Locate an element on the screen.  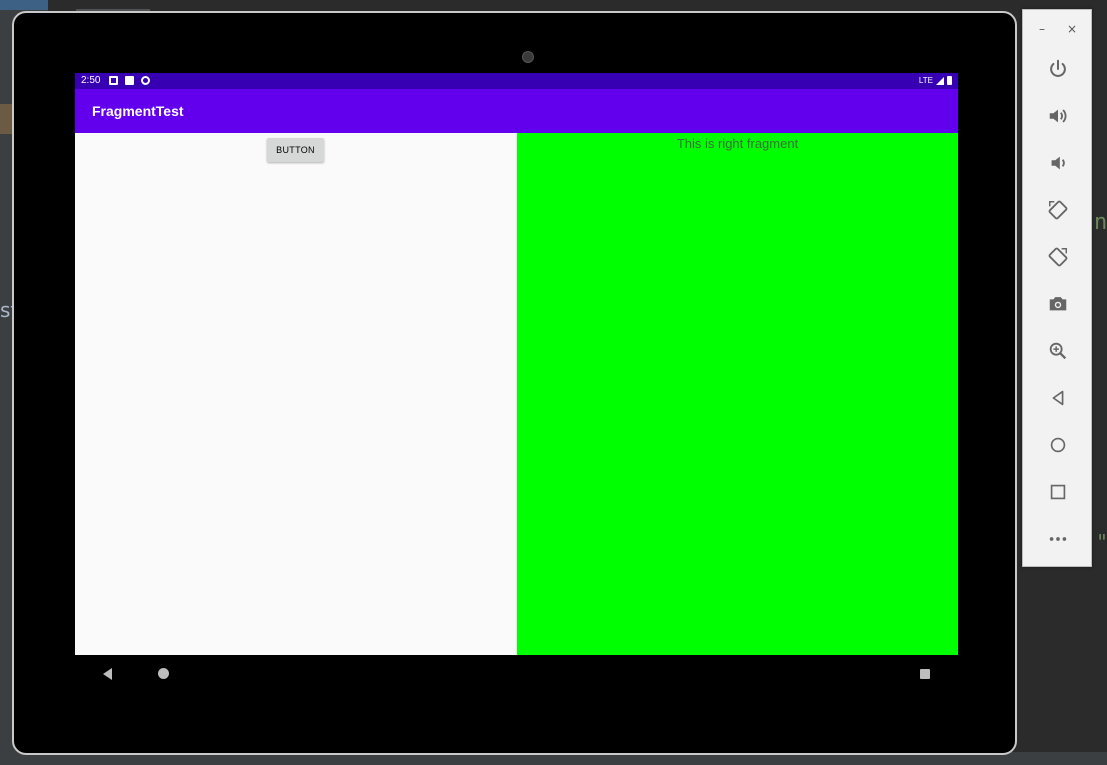
nav-back-icon is located at coordinates (107, 674).